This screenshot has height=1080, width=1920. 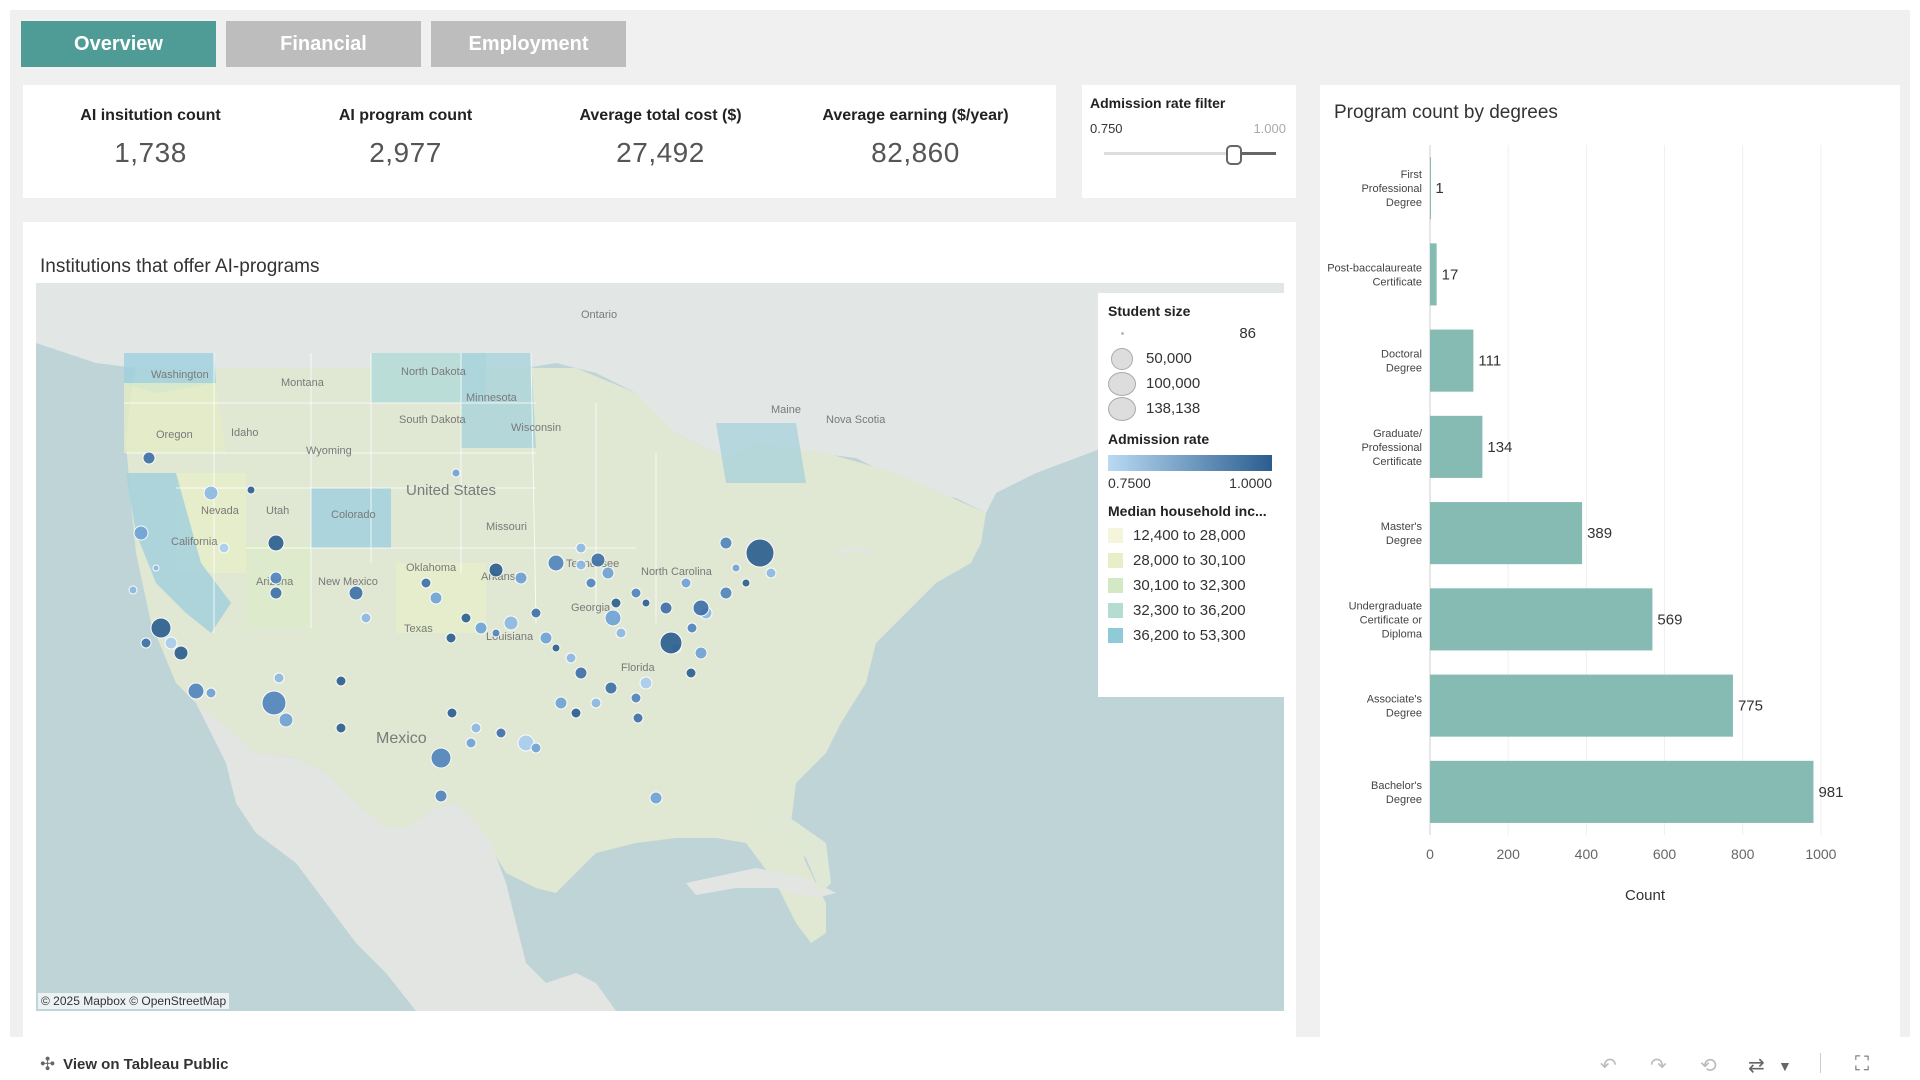 I want to click on view-on-tableau-link: ✣ View on Tableau Public, so click(x=134, y=1064).